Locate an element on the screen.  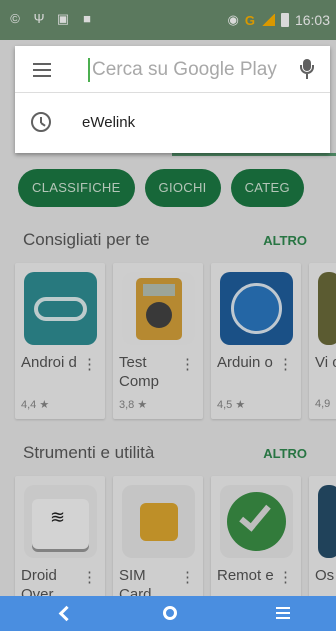
search-input is located at coordinates (187, 70).